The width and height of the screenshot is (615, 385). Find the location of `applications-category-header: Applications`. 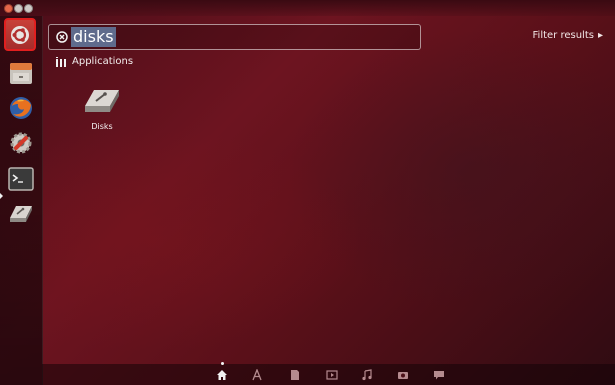

applications-category-header: Applications is located at coordinates (94, 61).